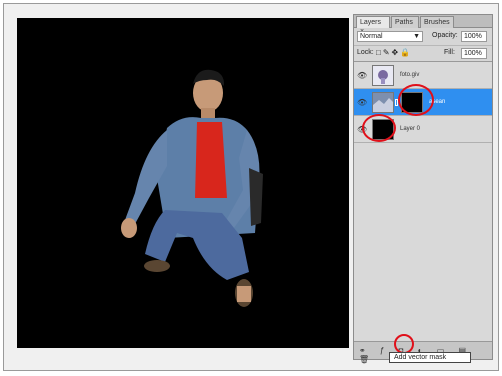  Describe the element at coordinates (430, 357) in the screenshot. I see `tooltip: Add vector mask` at that location.